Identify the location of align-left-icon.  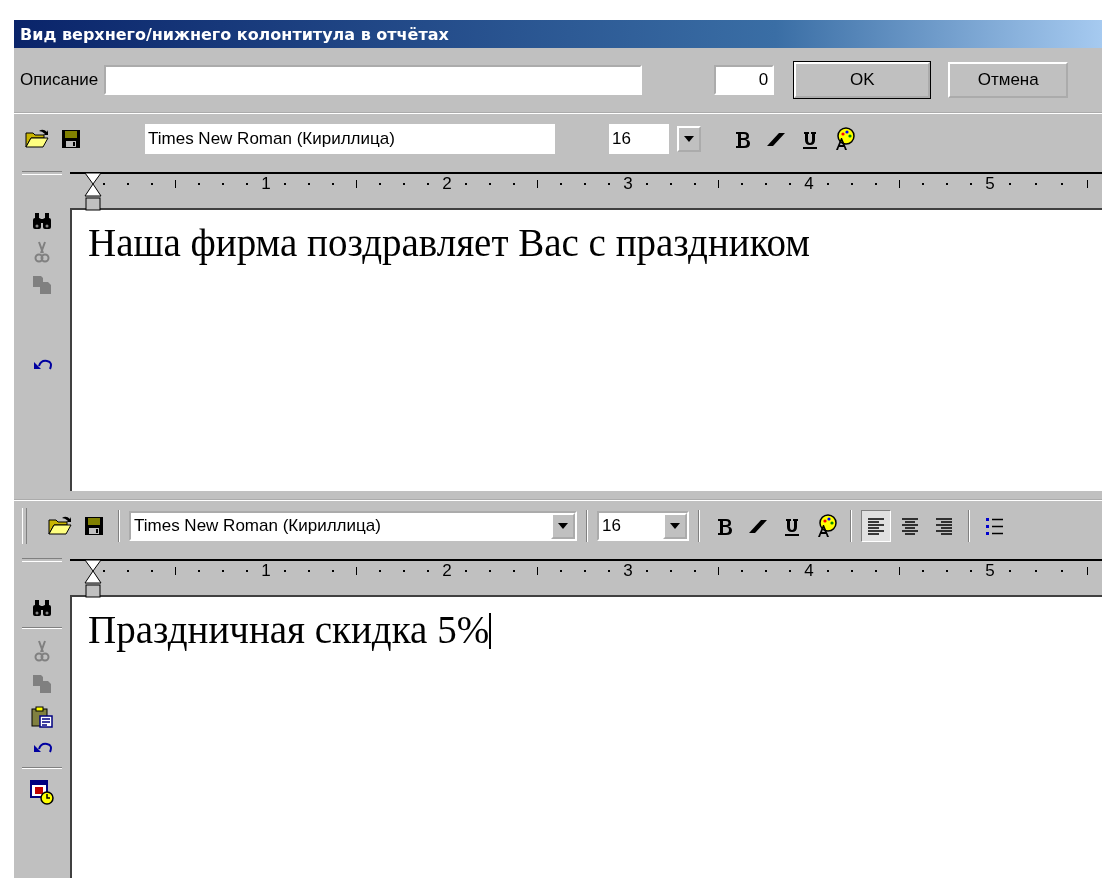
(876, 526).